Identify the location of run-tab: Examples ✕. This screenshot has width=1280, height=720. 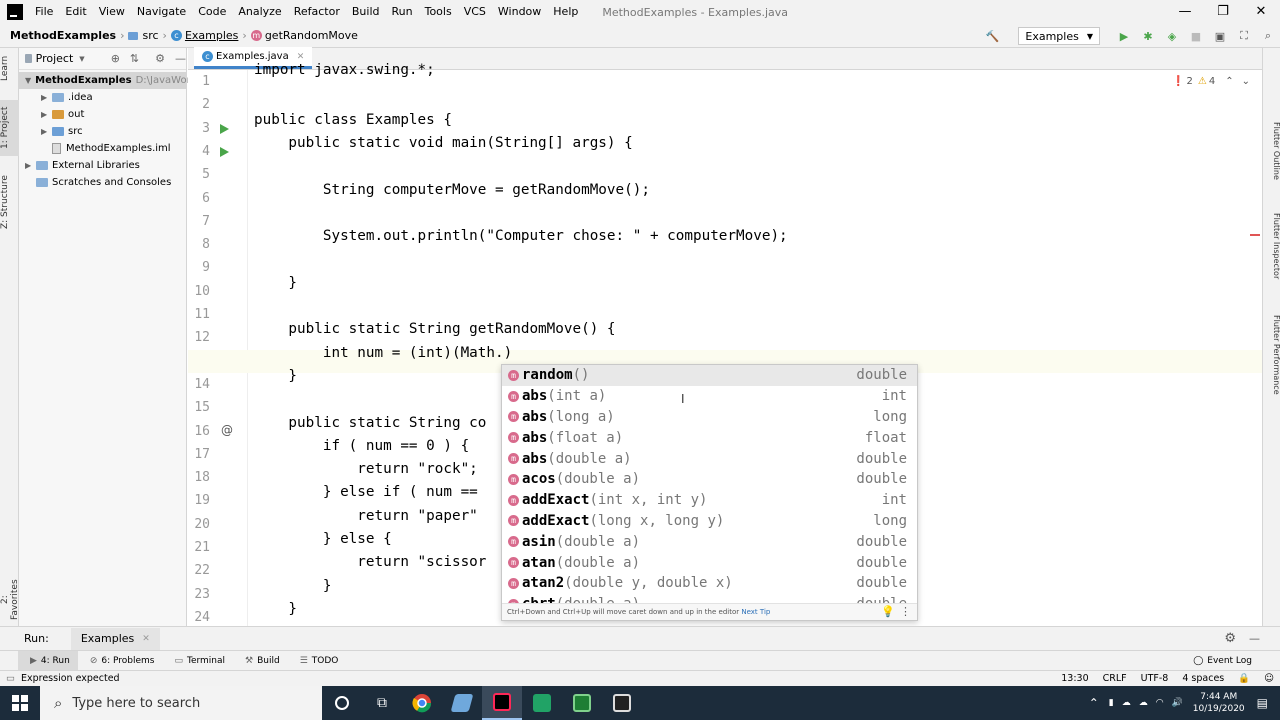
(115, 638).